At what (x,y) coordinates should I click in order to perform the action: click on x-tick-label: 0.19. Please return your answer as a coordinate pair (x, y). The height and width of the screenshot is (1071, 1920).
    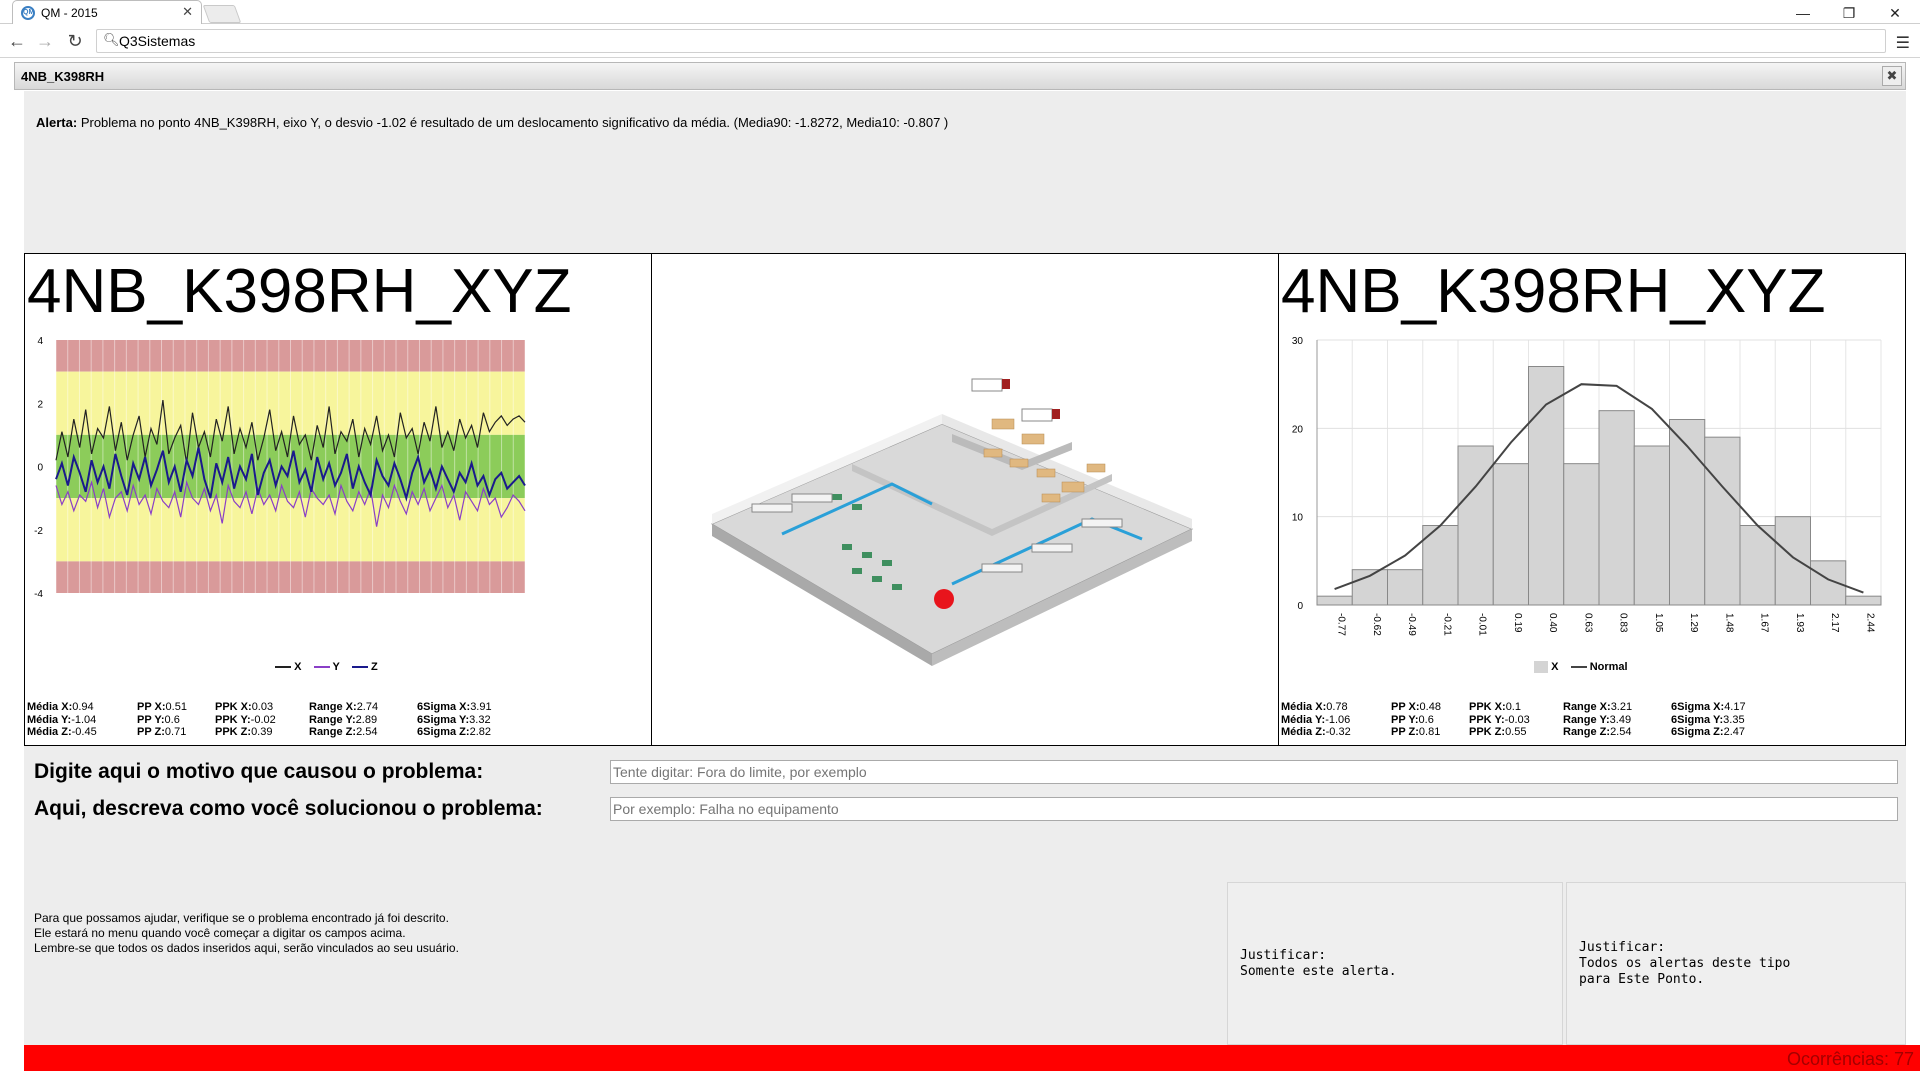
    Looking at the image, I should click on (1517, 623).